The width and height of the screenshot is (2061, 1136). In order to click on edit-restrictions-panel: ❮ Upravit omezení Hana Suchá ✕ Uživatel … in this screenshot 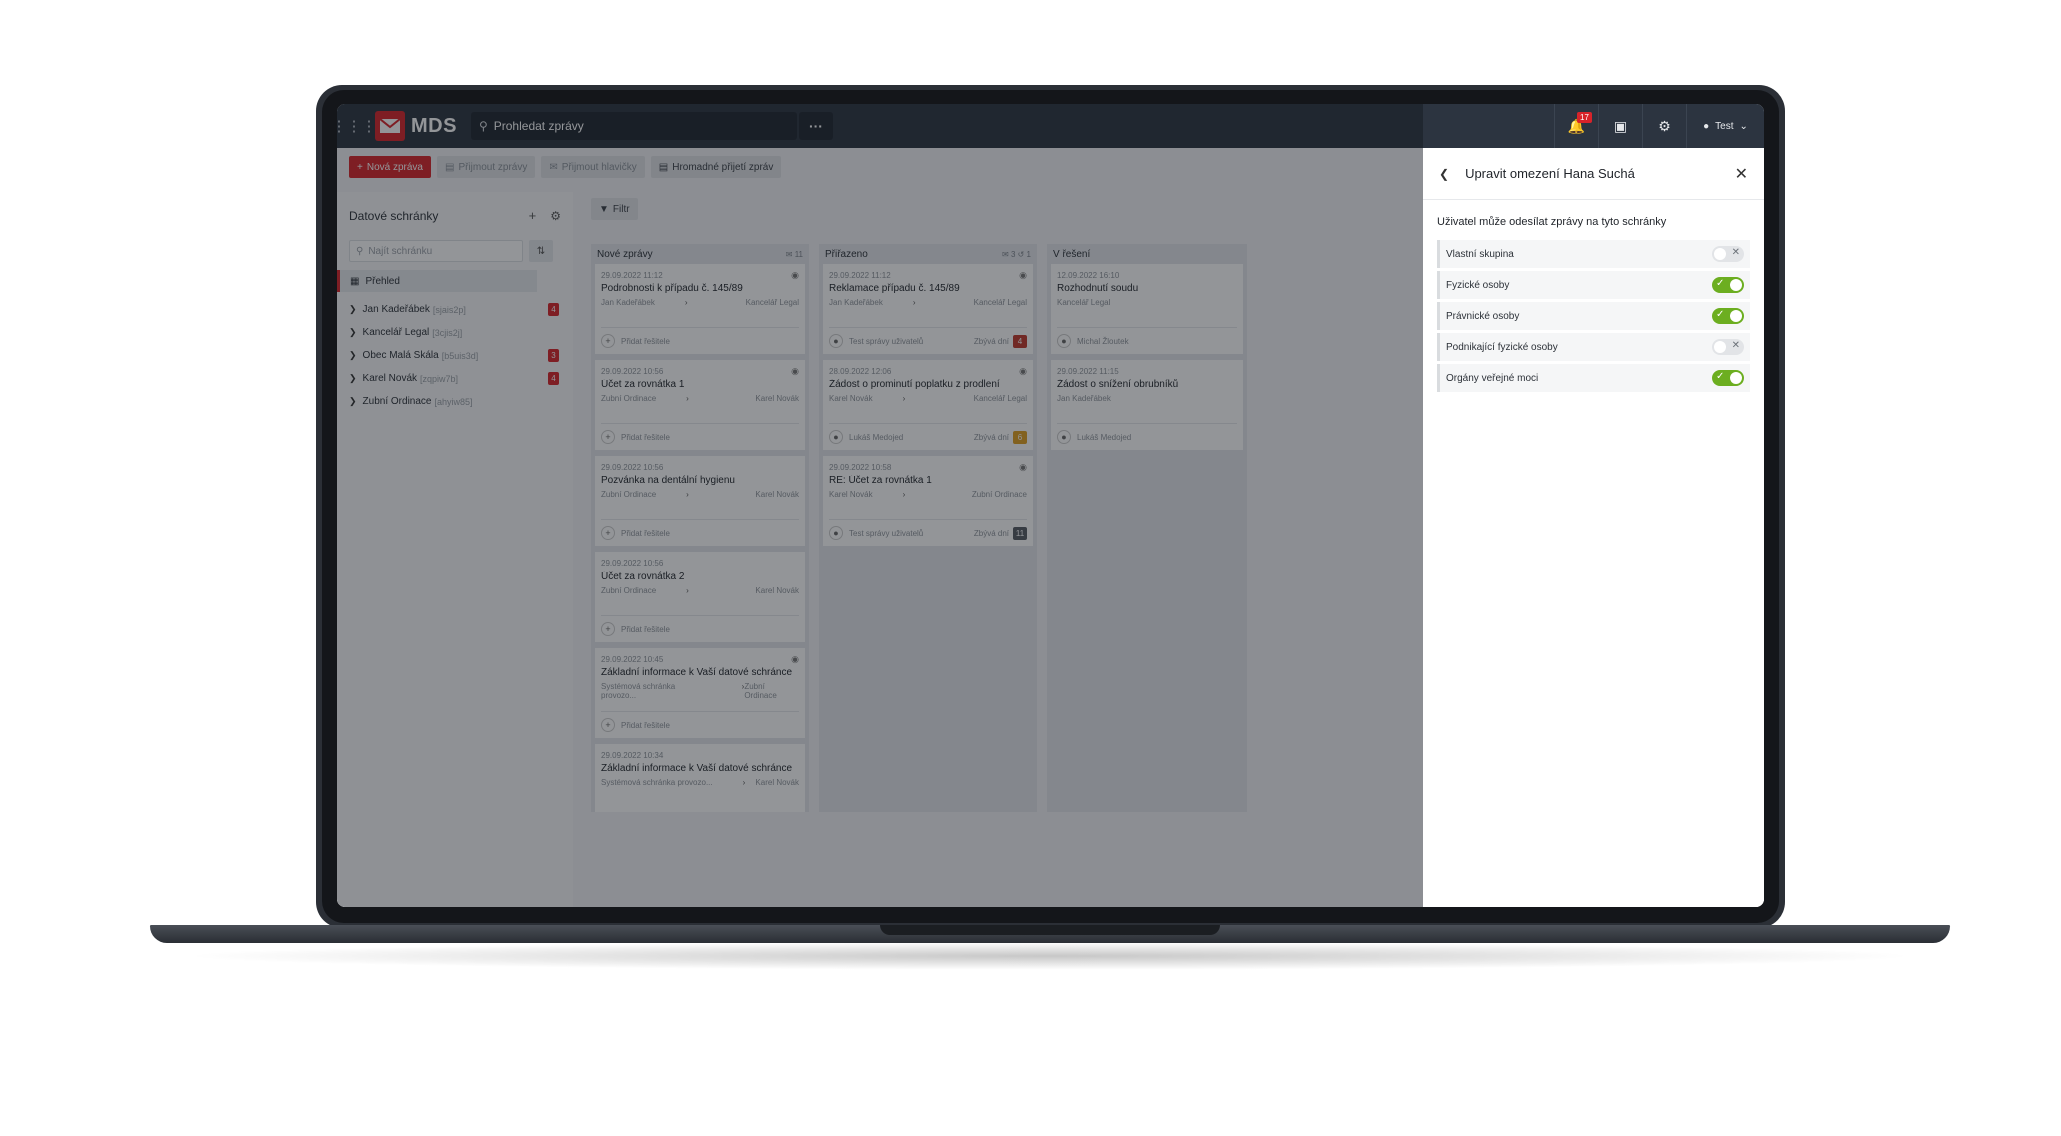, I will do `click(1593, 527)`.